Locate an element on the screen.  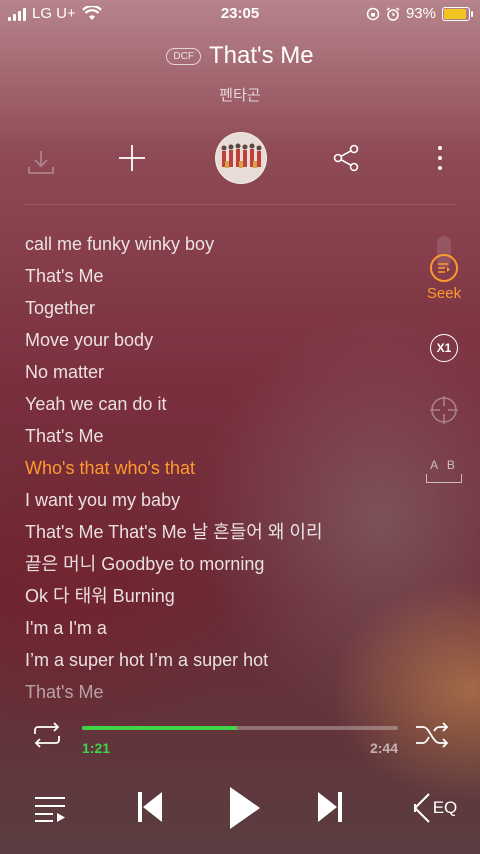
playlist-button is located at coordinates (50, 808).